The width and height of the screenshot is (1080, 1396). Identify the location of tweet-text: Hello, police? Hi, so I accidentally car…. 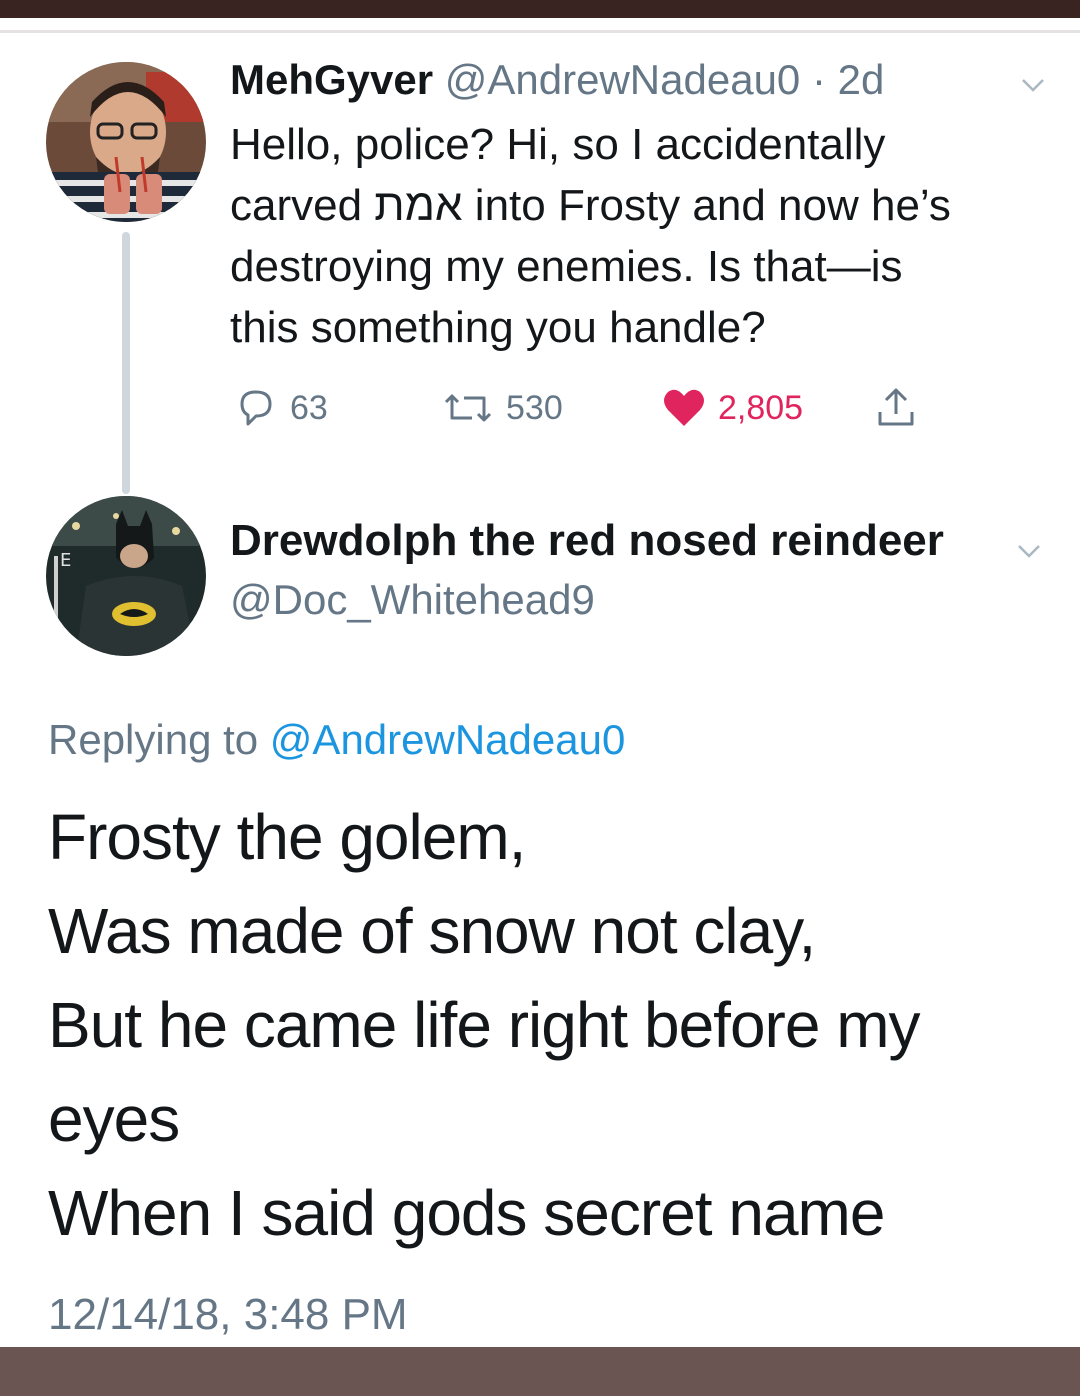
(630, 236).